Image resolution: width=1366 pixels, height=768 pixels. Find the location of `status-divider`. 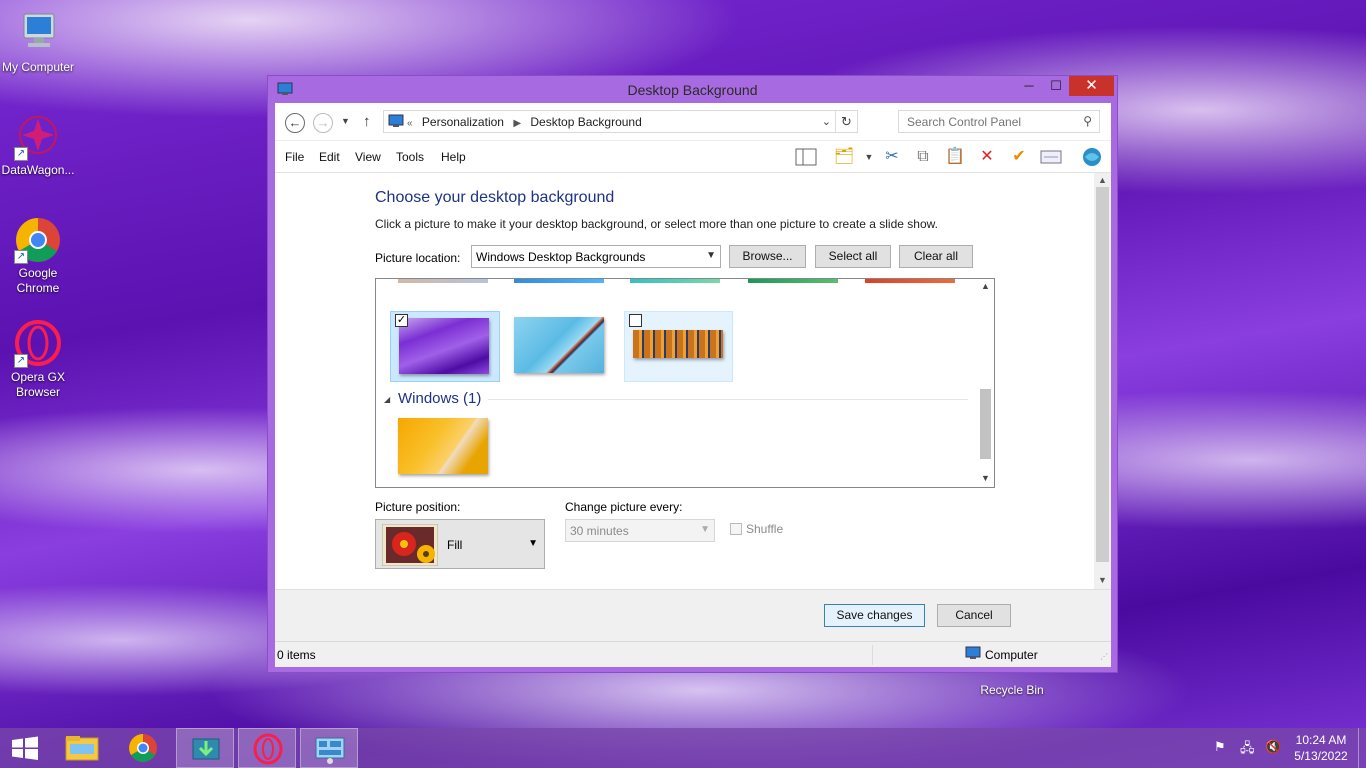

status-divider is located at coordinates (872, 655).